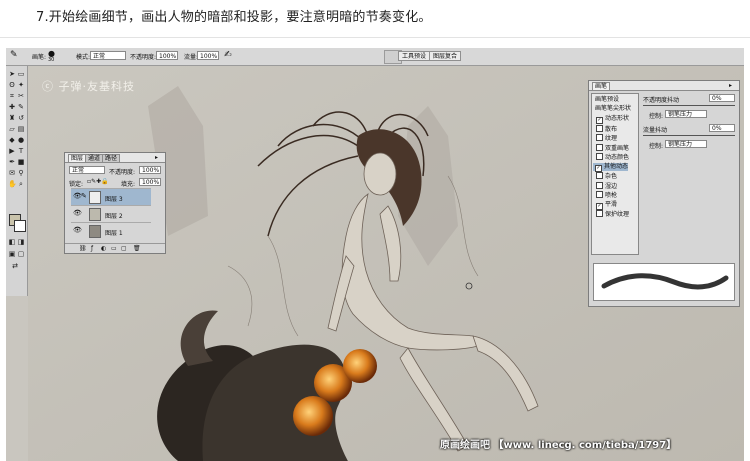 The image size is (750, 461). I want to click on brush-option-item: 双重画笔, so click(612, 147).